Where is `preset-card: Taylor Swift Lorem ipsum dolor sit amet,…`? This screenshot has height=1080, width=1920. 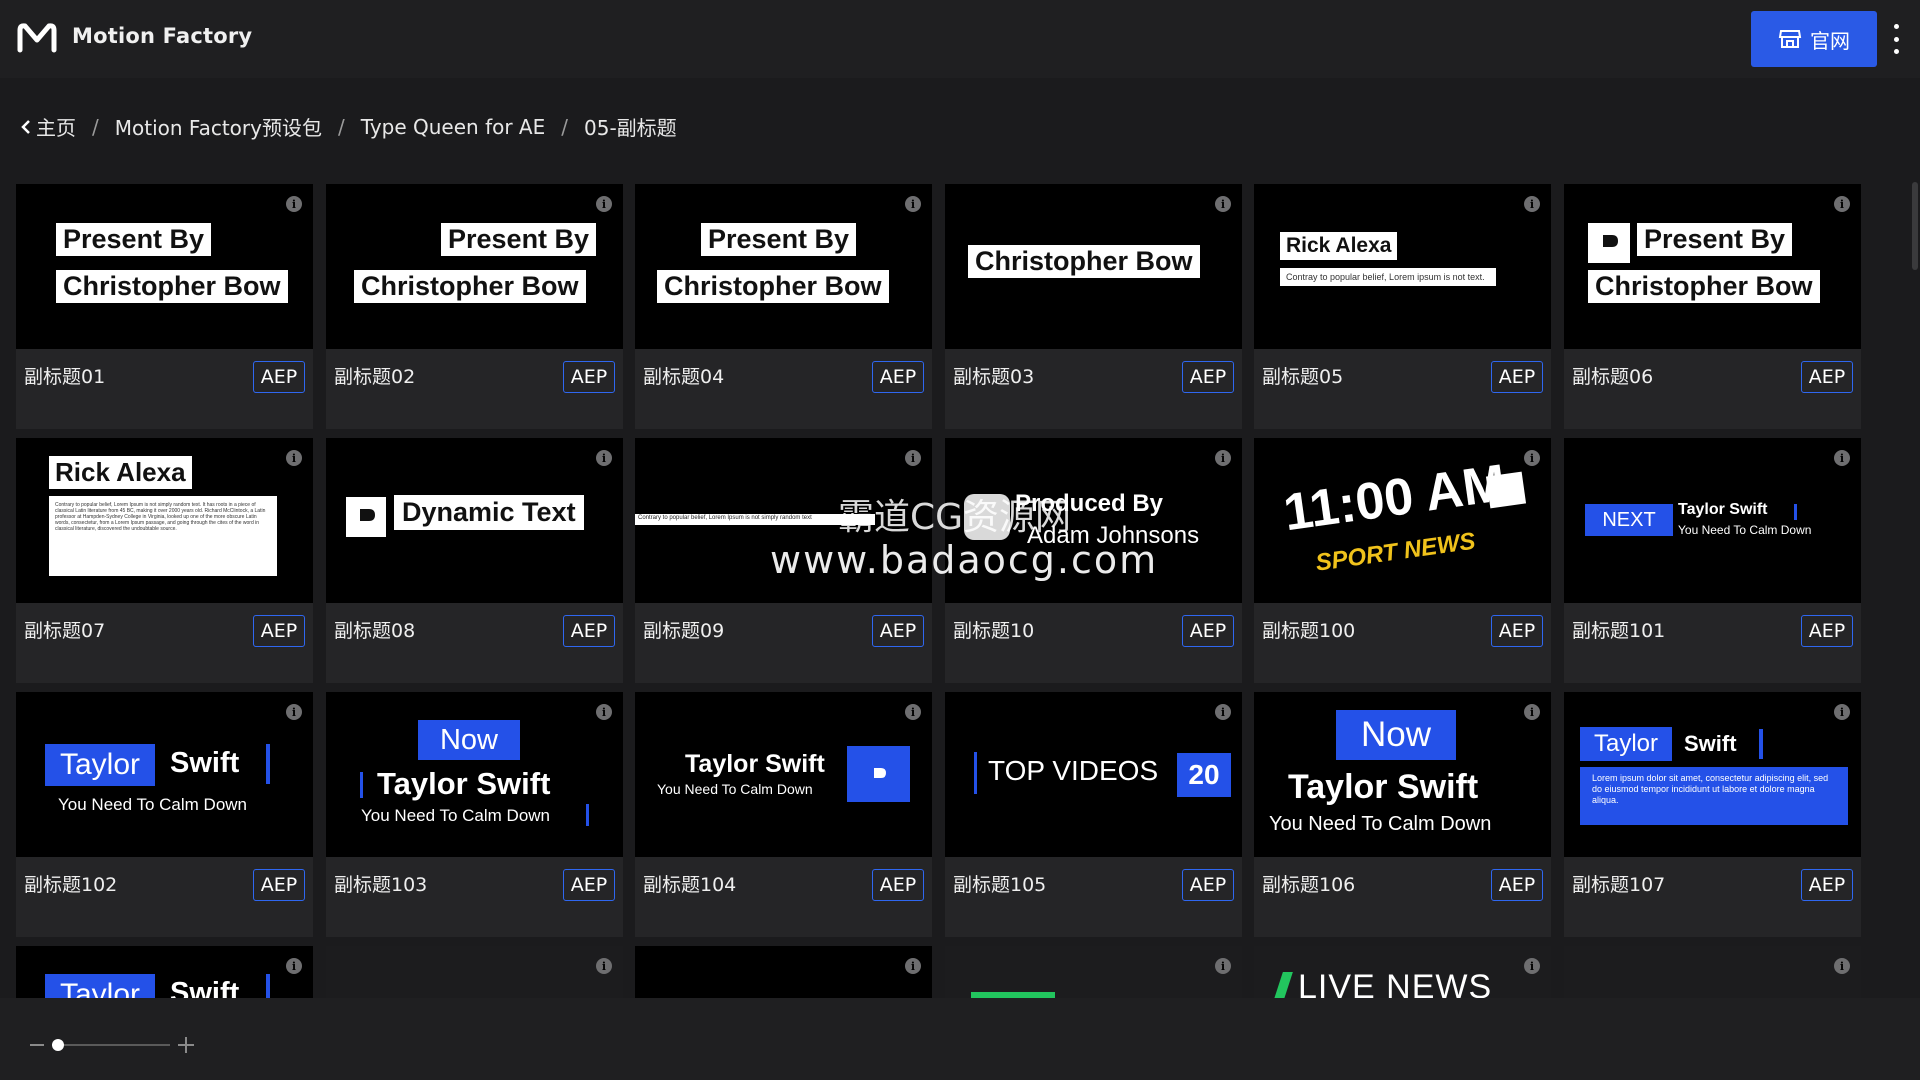 preset-card: Taylor Swift Lorem ipsum dolor sit amet,… is located at coordinates (1712, 814).